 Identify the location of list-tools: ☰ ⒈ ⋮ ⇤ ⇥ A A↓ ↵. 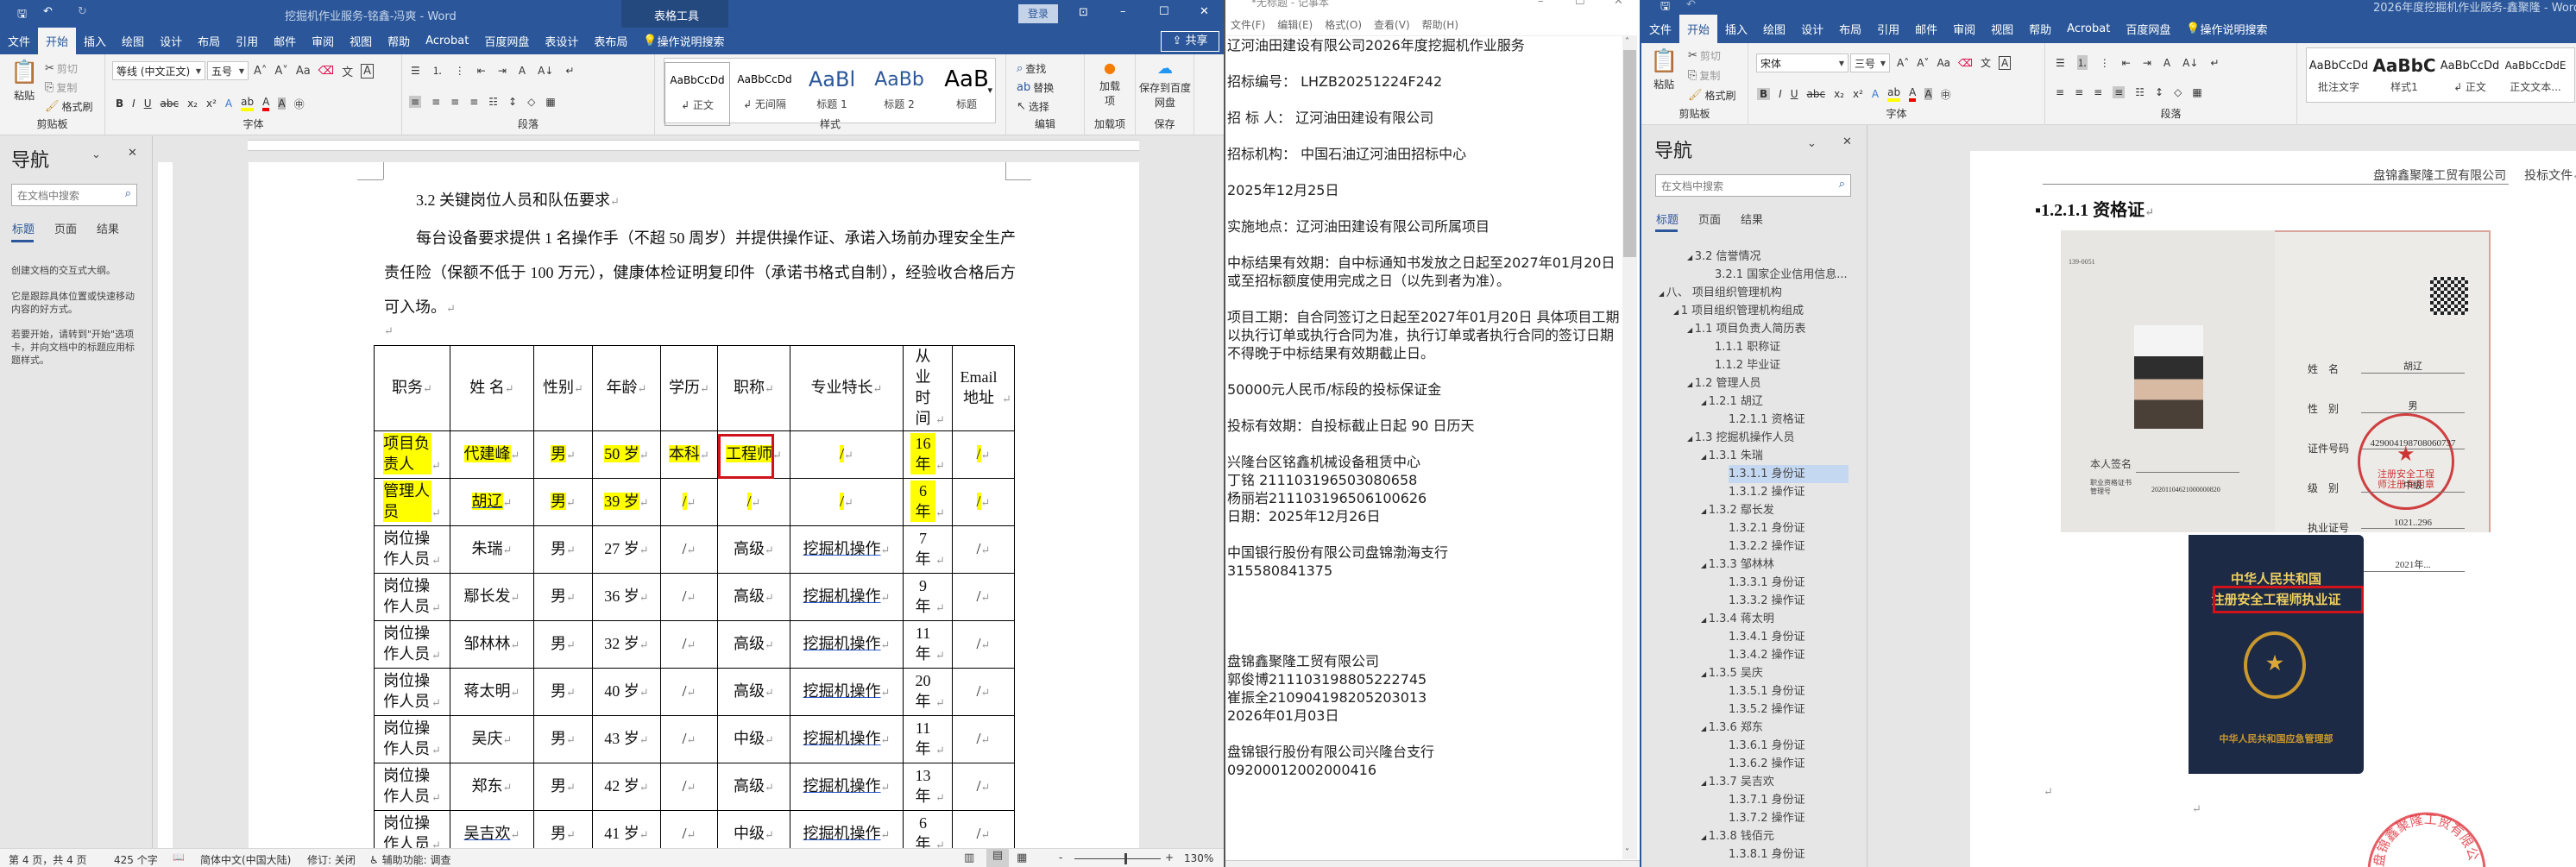
(493, 70).